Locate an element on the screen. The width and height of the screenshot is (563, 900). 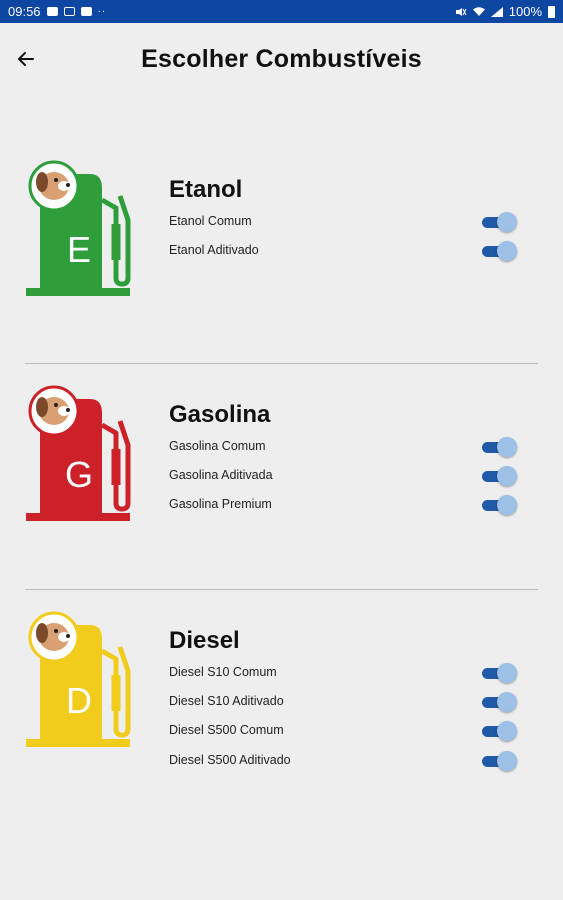
app-header: Escolher Combustíveis is located at coordinates (281, 60).